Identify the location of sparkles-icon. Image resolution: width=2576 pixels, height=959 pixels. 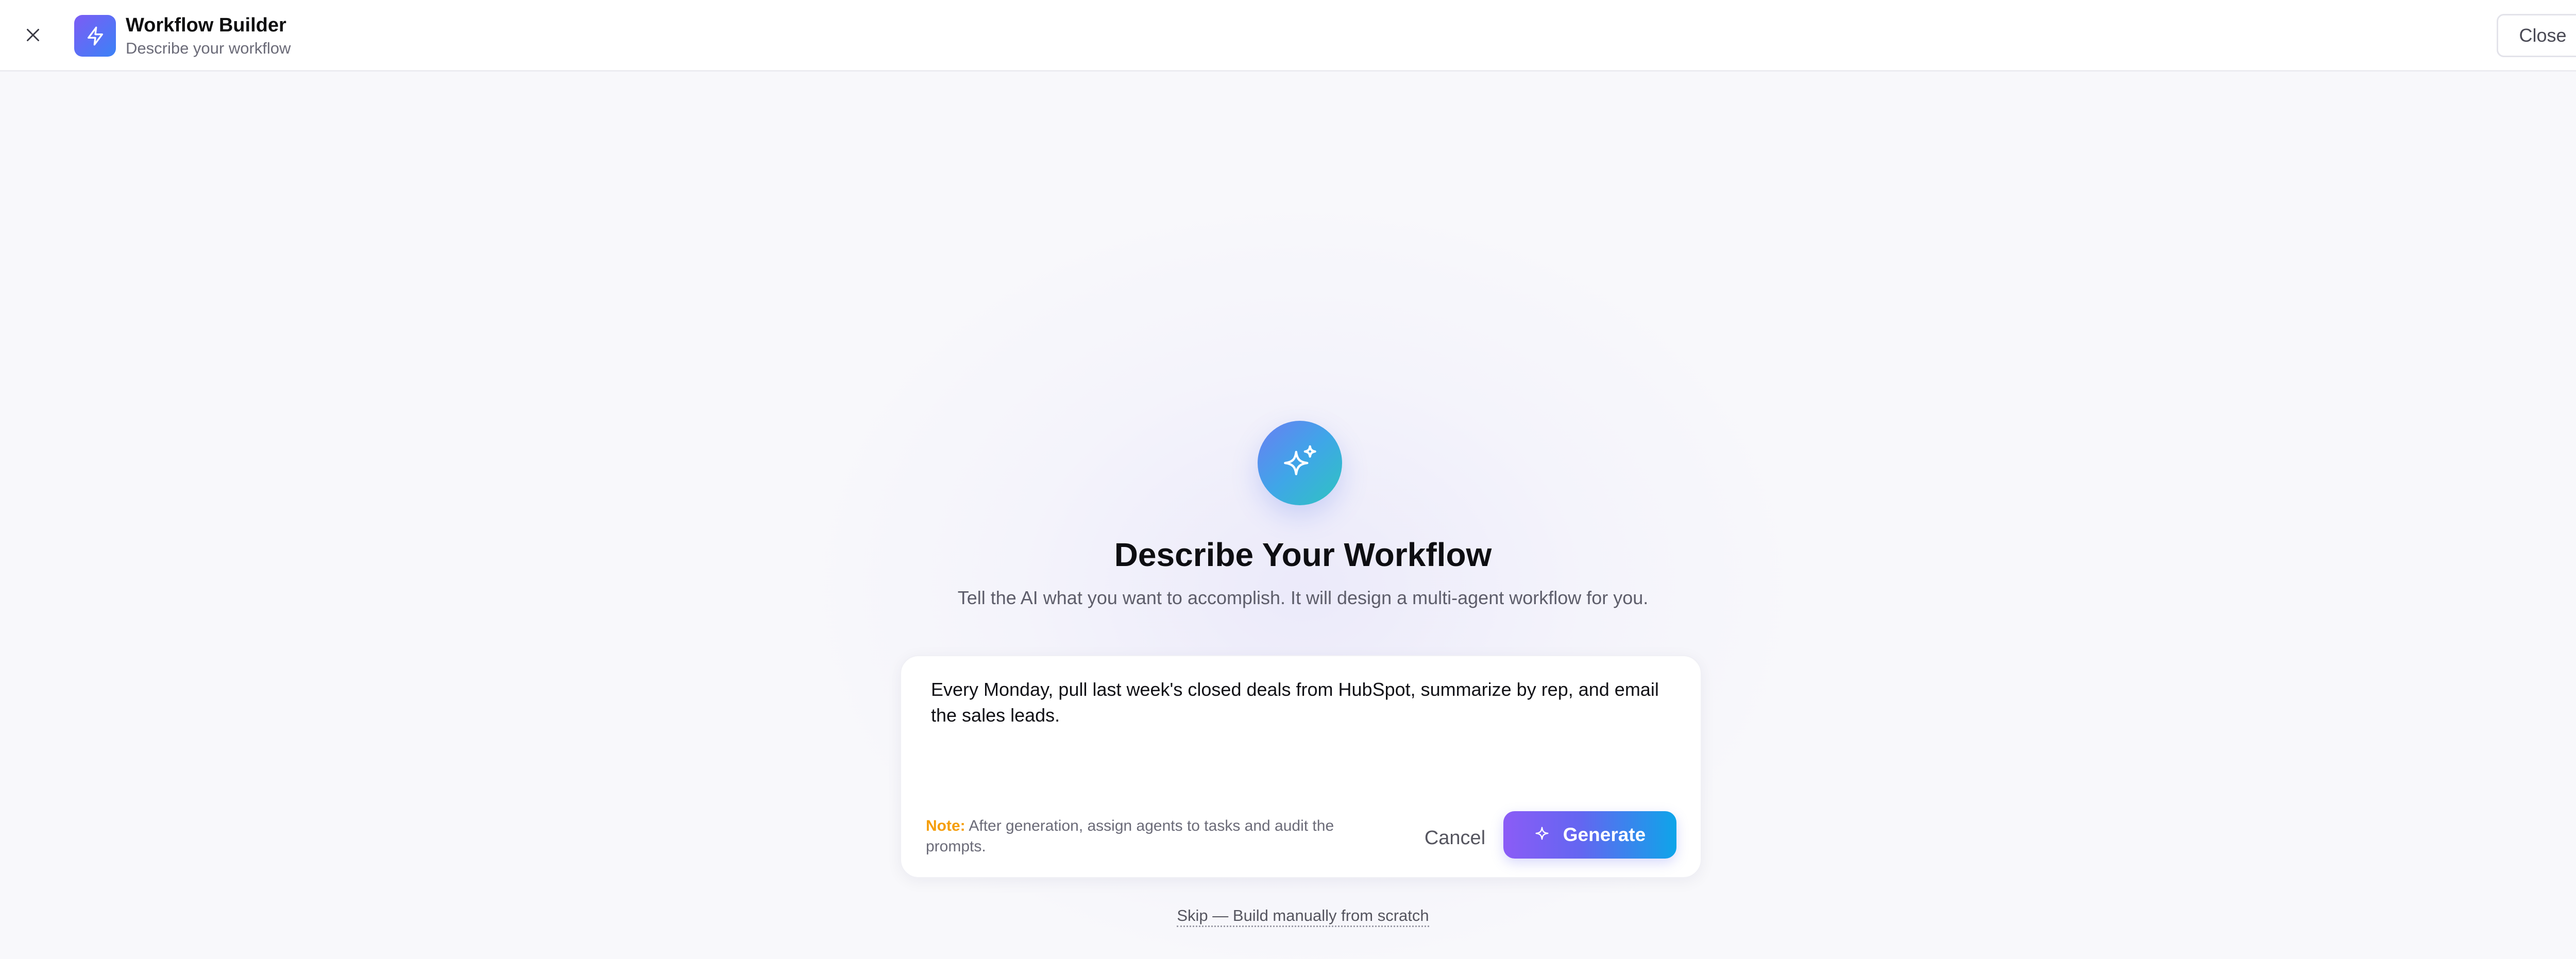
(1300, 463).